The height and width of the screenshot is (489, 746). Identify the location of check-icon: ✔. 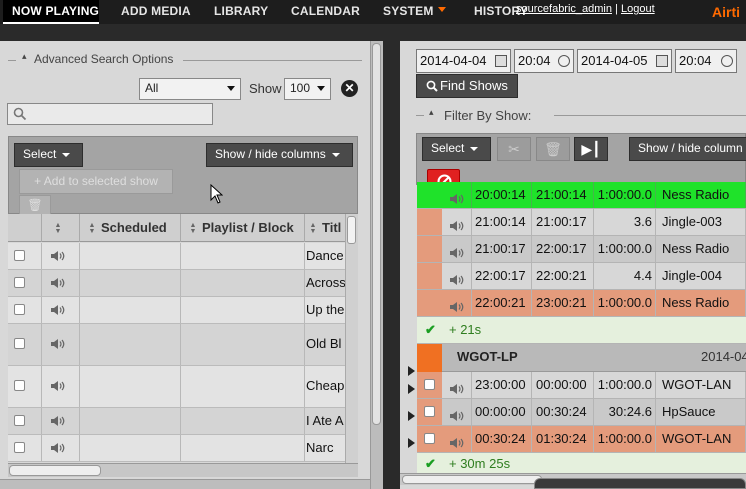
(430, 329).